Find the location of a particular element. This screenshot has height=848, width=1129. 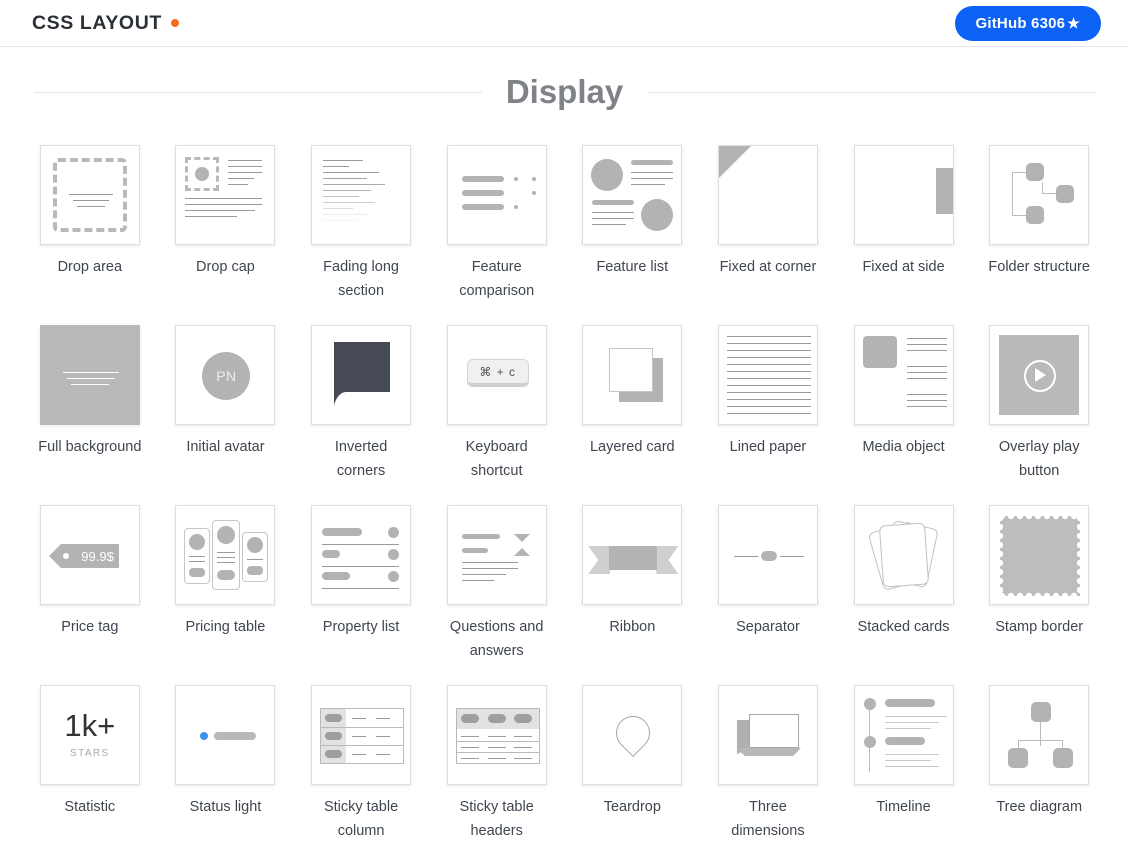

card-label: Questions and answers is located at coordinates (496, 639).